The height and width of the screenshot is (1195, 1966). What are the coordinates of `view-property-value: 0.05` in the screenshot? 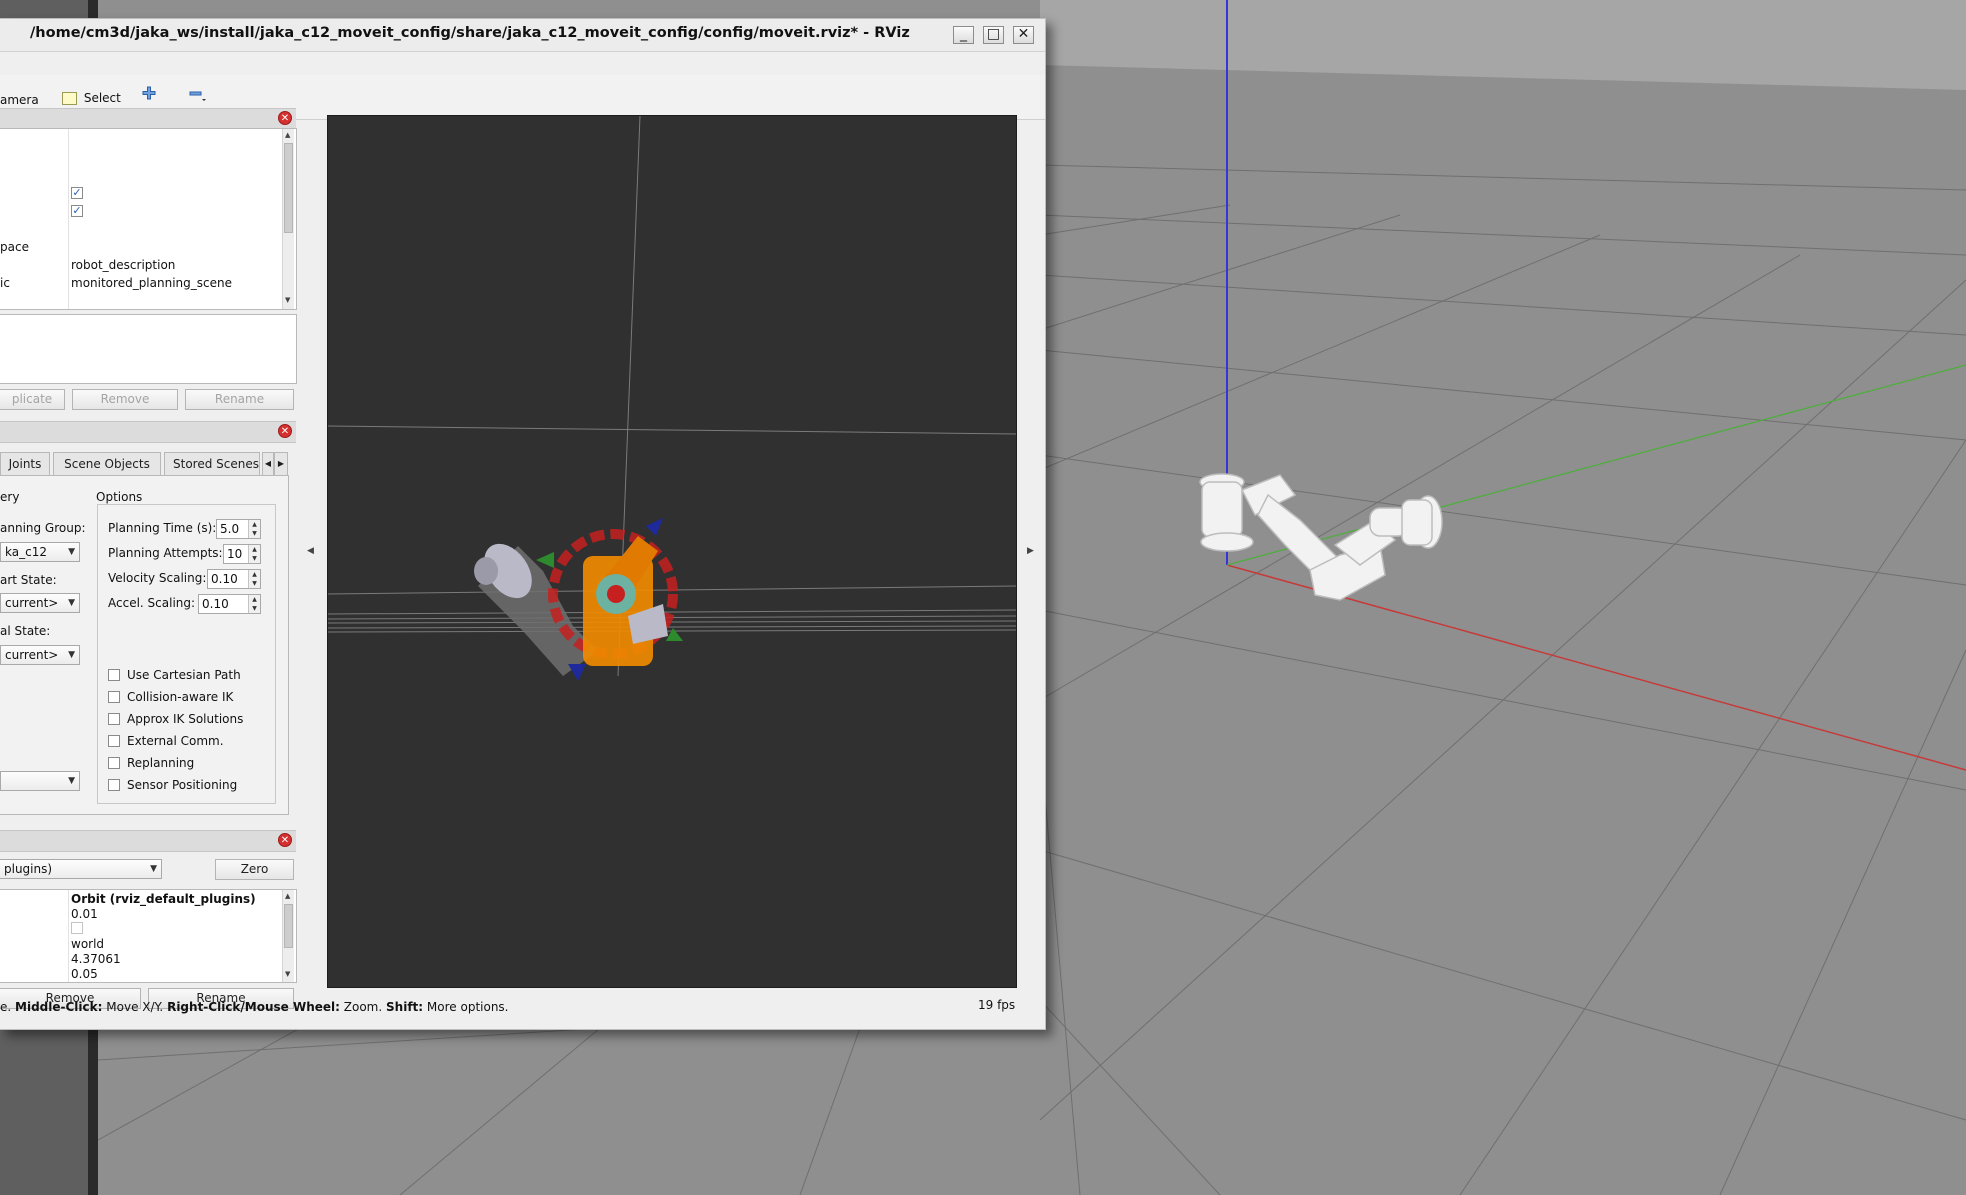 It's located at (84, 974).